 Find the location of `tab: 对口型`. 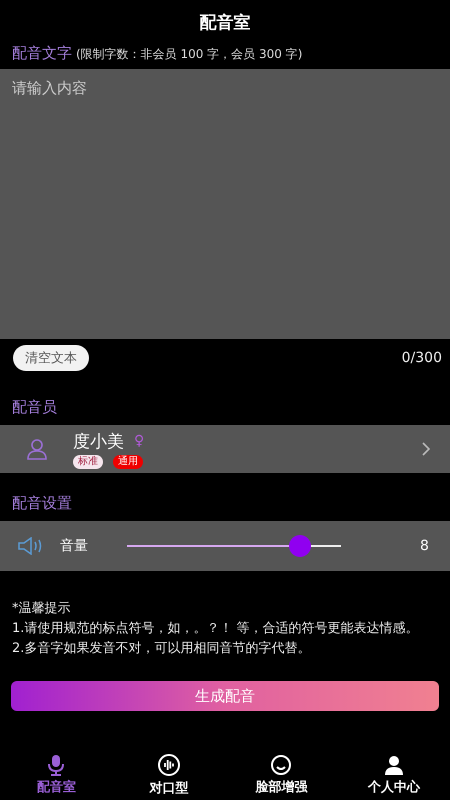

tab: 对口型 is located at coordinates (168, 775).